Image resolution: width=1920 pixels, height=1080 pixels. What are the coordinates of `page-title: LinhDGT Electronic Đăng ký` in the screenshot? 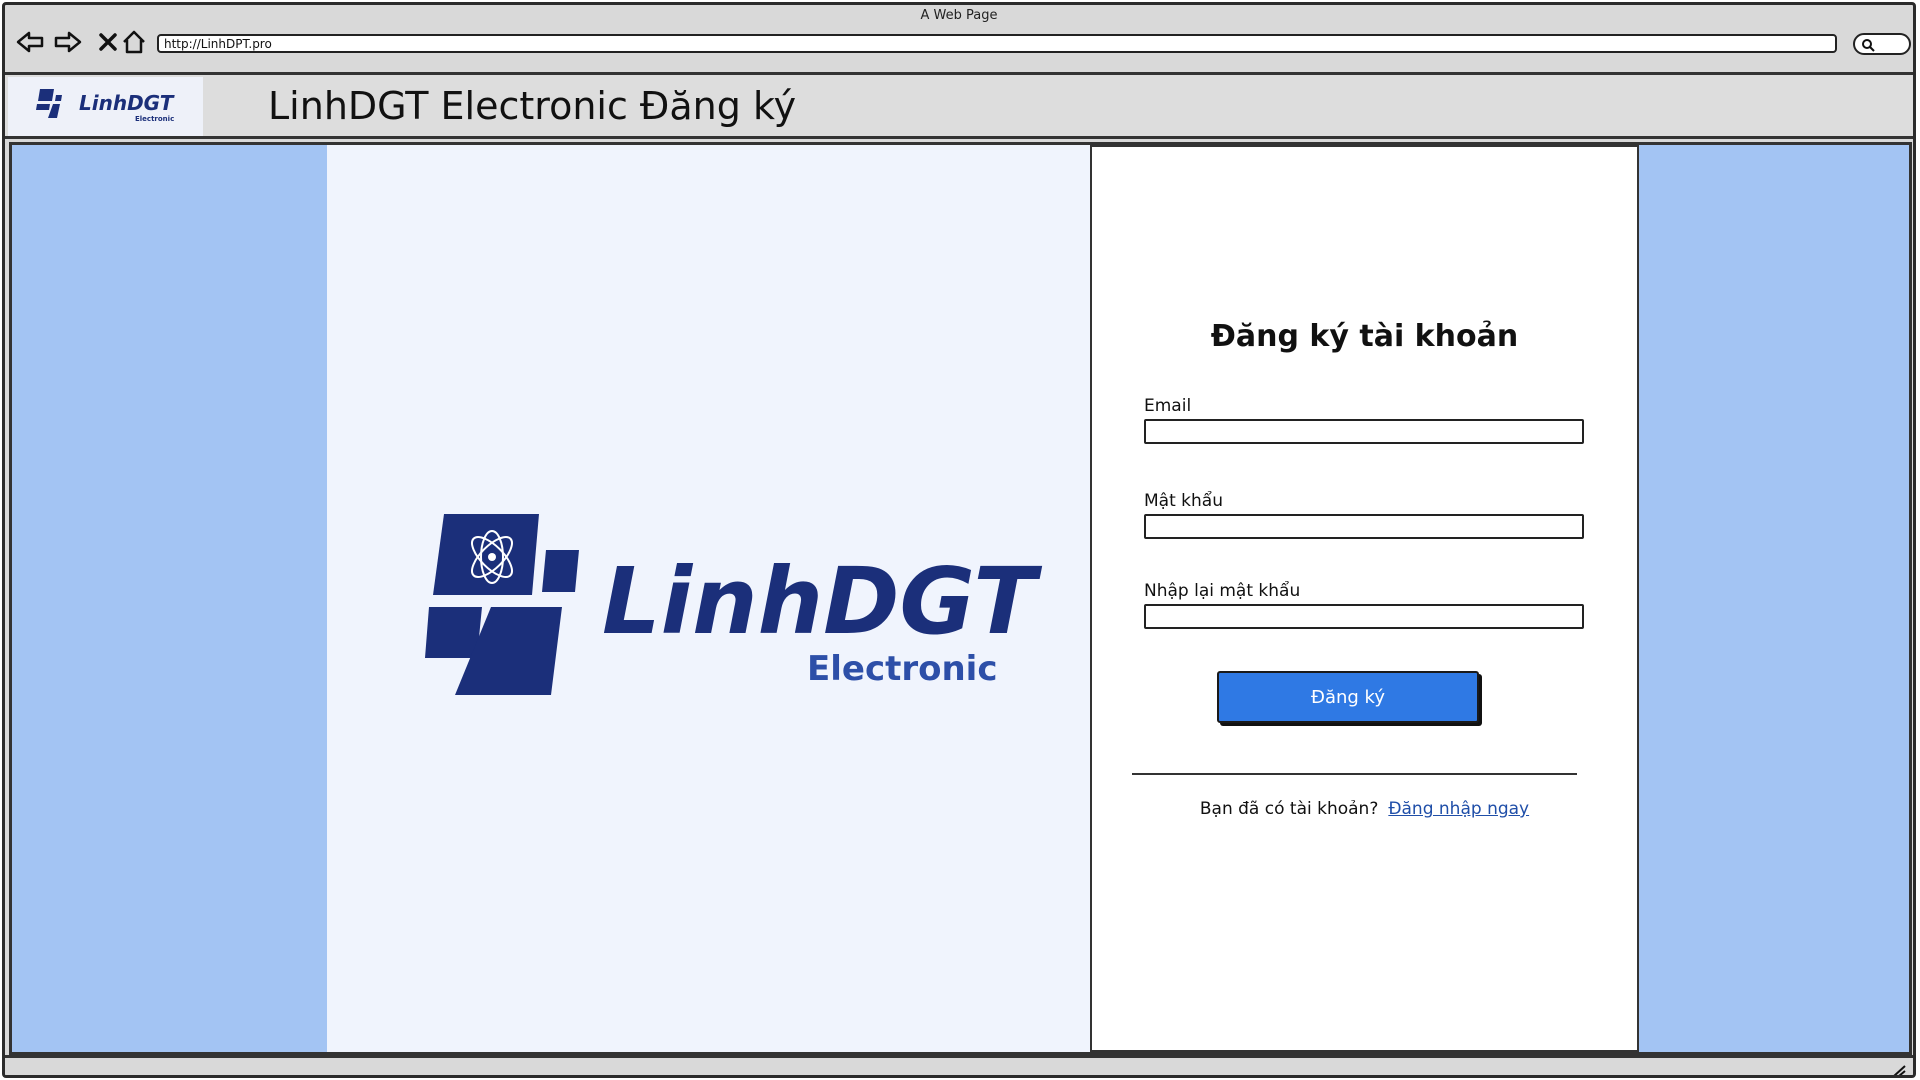 It's located at (532, 106).